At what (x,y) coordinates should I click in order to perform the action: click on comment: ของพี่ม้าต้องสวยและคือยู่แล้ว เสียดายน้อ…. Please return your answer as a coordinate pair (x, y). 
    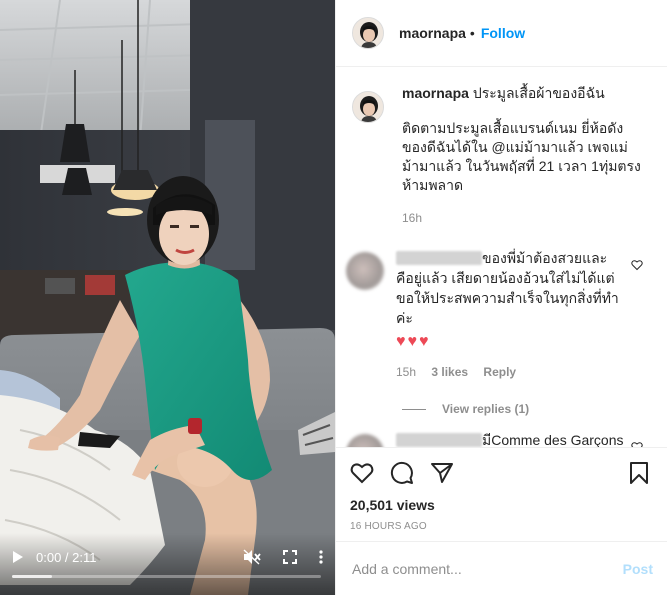
    Looking at the image, I should click on (498, 315).